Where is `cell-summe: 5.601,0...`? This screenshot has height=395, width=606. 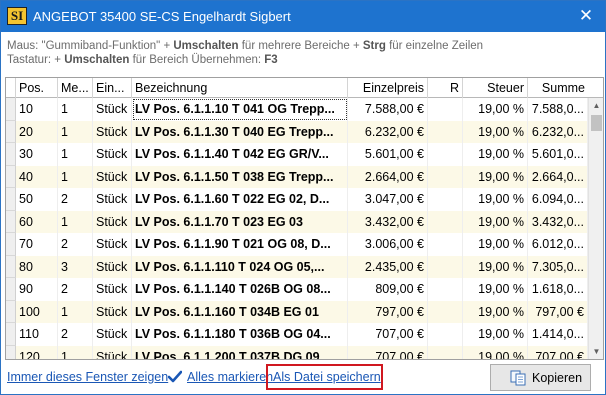 cell-summe: 5.601,0... is located at coordinates (558, 154).